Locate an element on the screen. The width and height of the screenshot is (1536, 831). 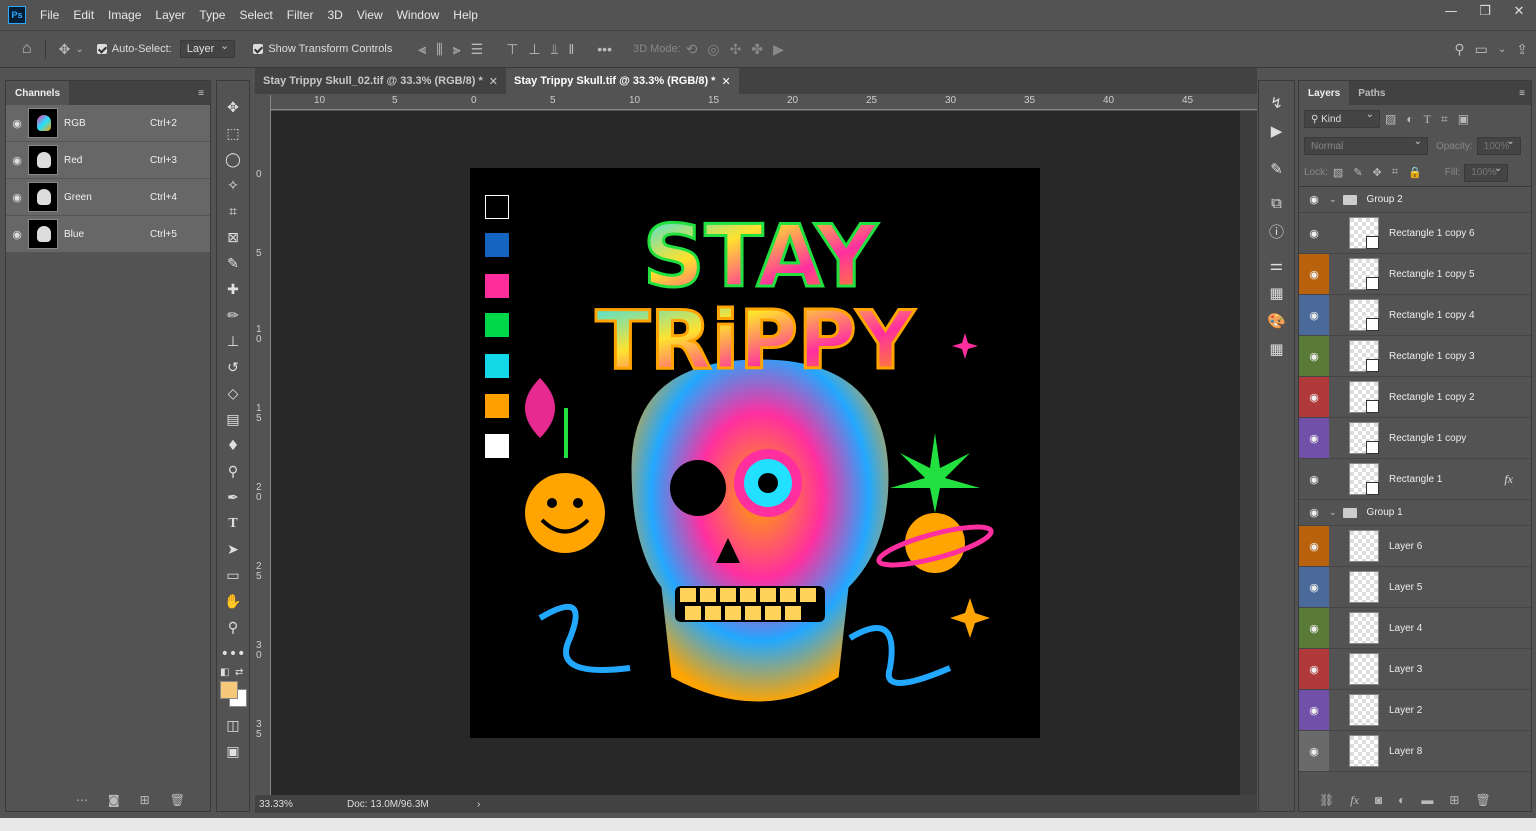
3d-pan-icon: ✣ is located at coordinates (736, 49).